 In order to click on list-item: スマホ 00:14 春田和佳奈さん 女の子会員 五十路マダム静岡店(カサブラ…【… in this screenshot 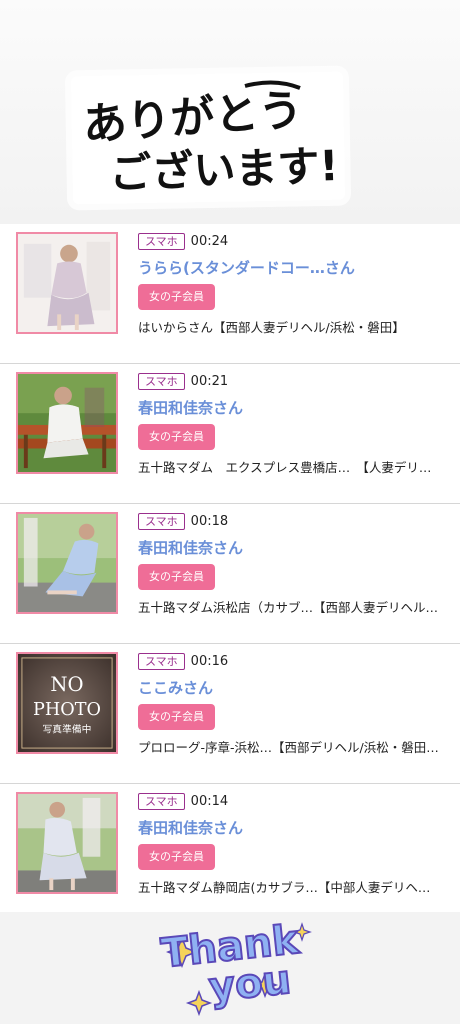, I will do `click(230, 854)`.